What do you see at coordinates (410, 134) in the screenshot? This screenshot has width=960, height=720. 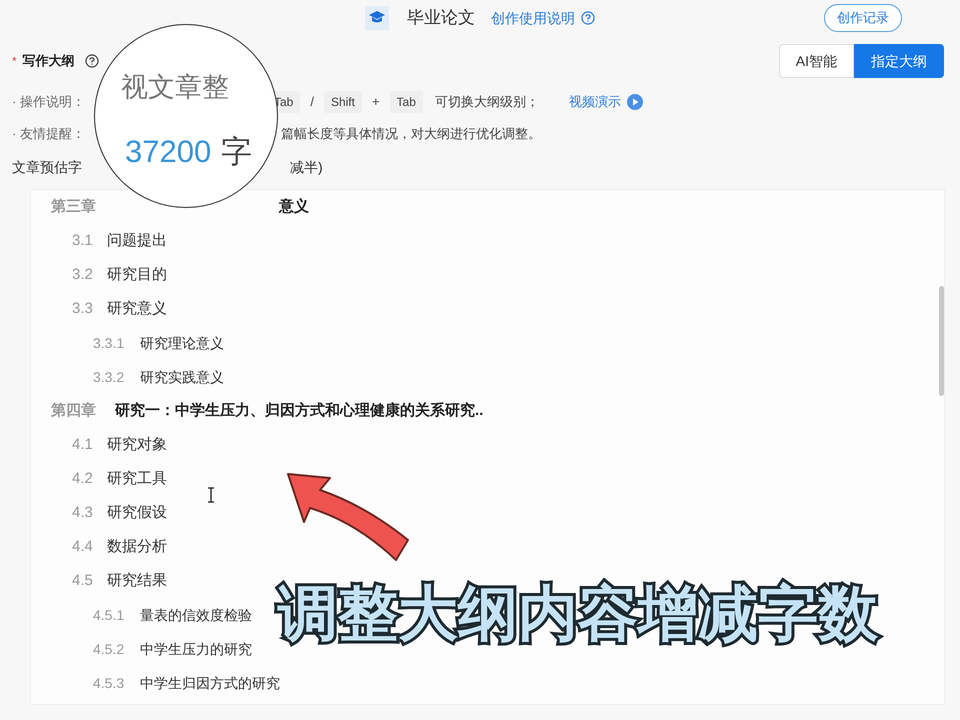 I see `reminder-text: 篇幅长度等具体情况，对大纲进行优化调整。` at bounding box center [410, 134].